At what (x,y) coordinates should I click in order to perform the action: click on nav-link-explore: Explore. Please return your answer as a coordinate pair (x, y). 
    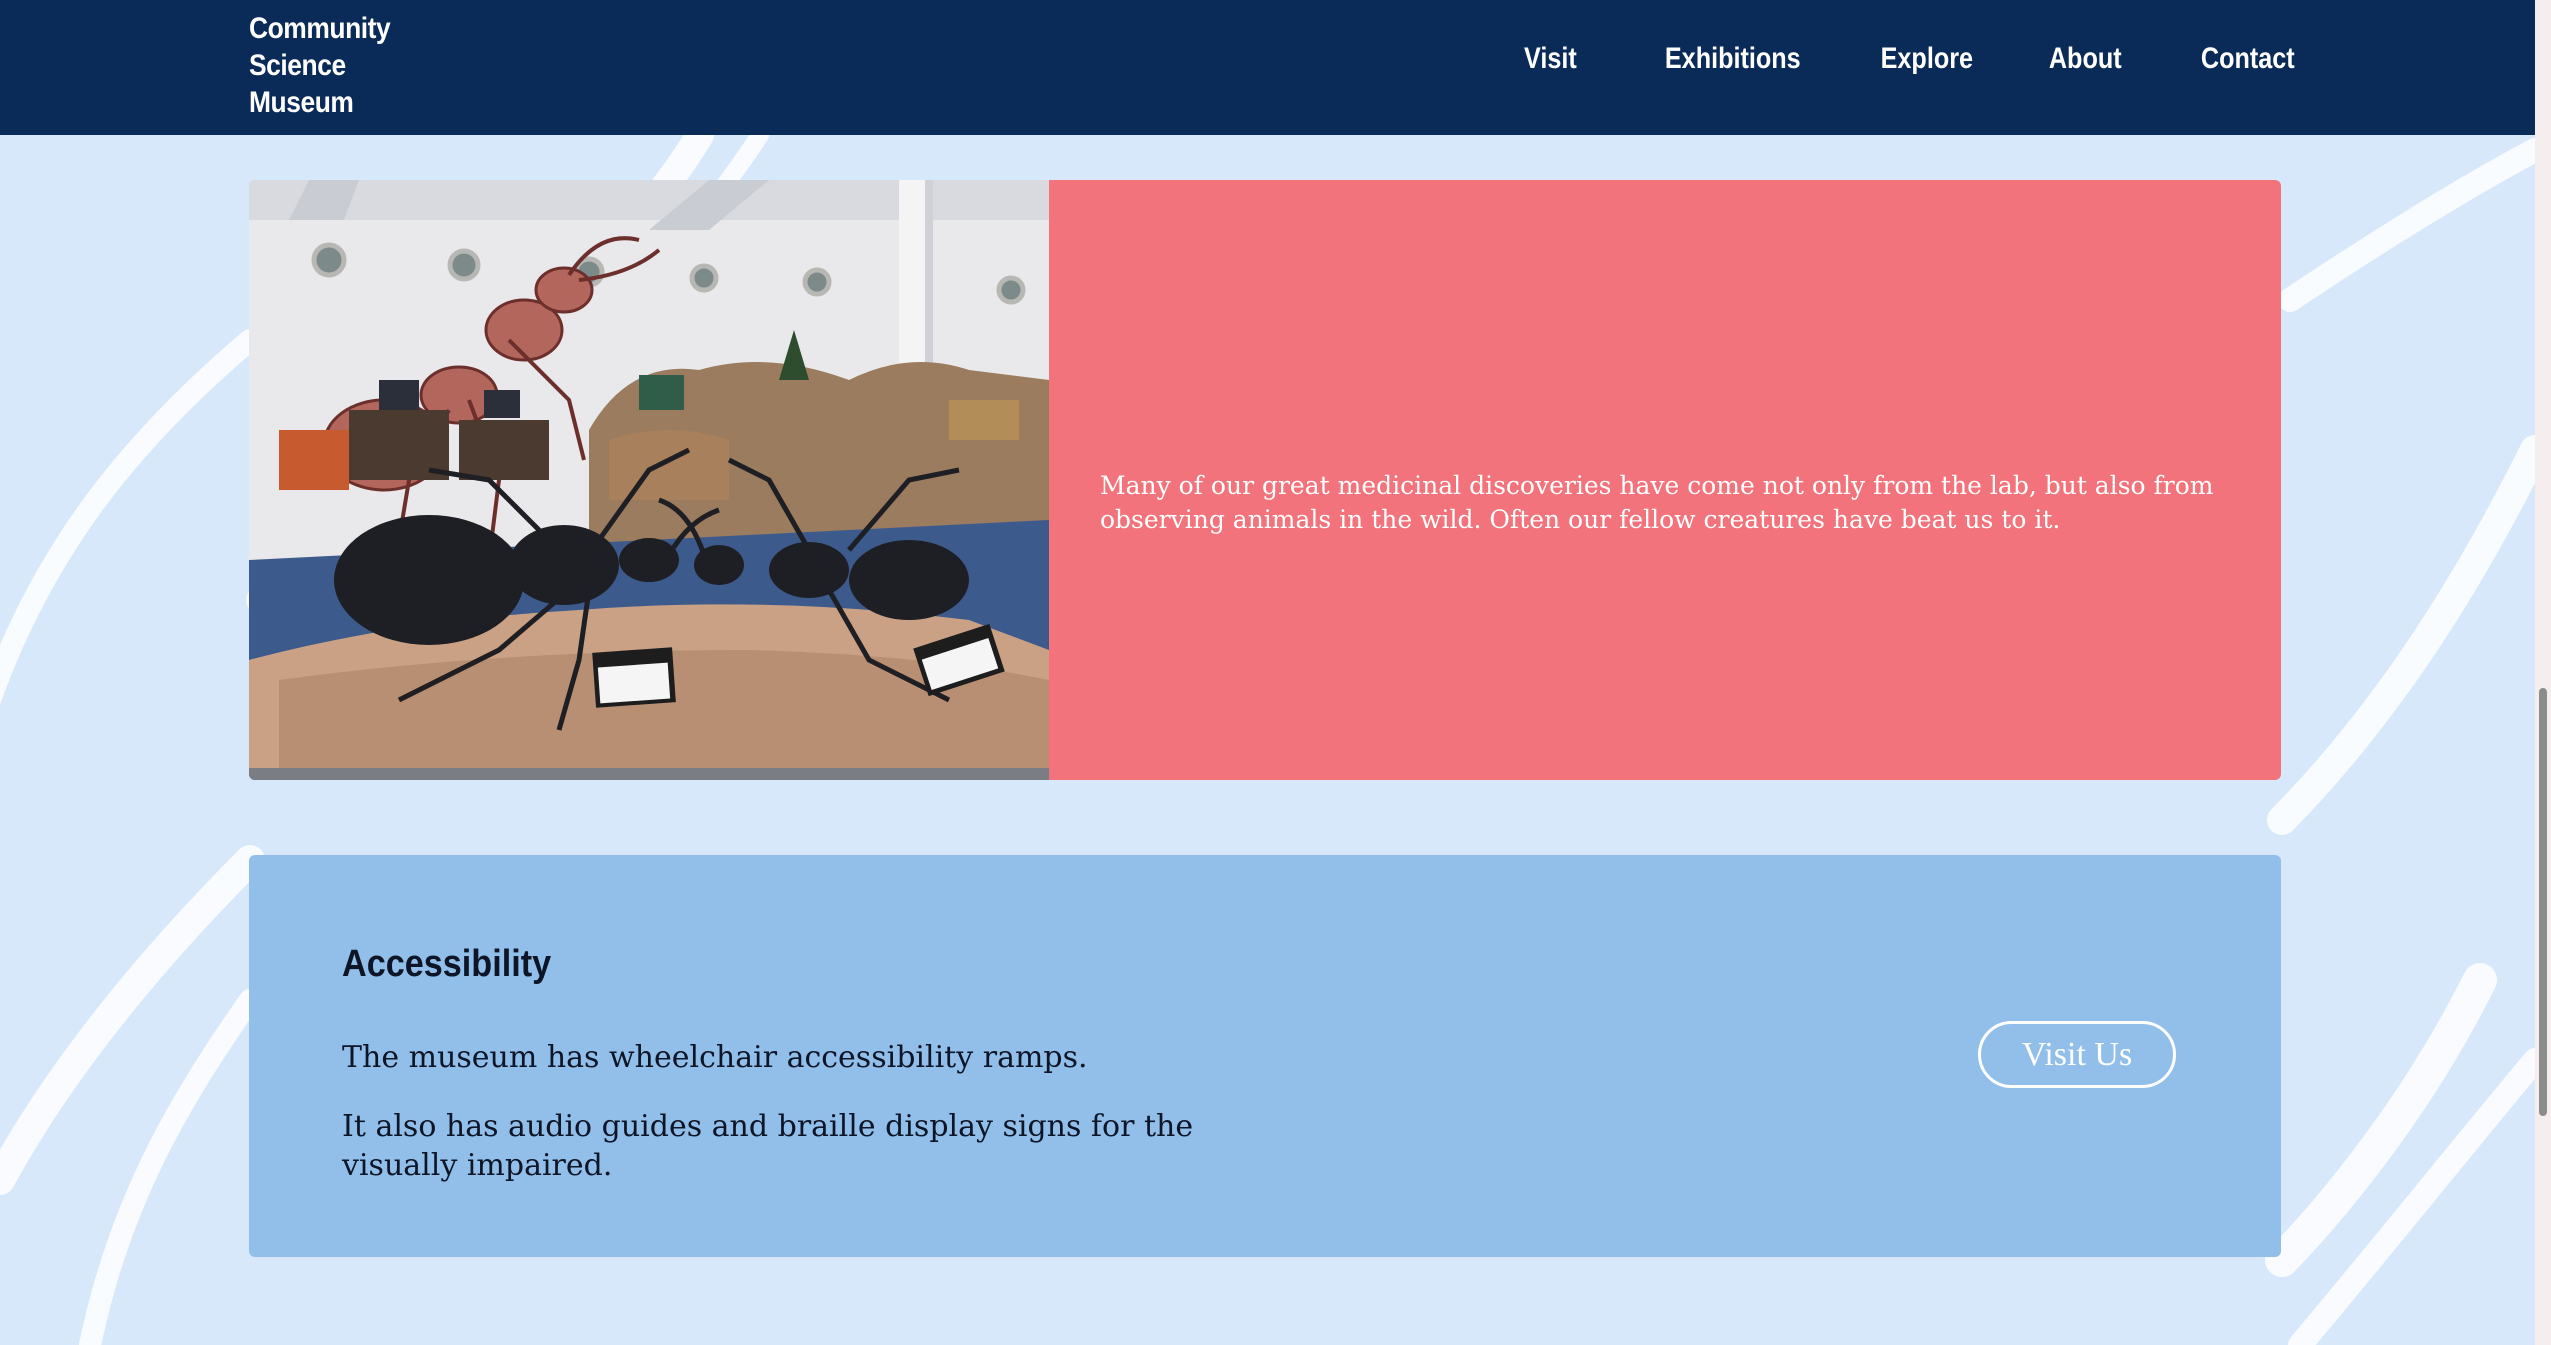
    Looking at the image, I should click on (1926, 59).